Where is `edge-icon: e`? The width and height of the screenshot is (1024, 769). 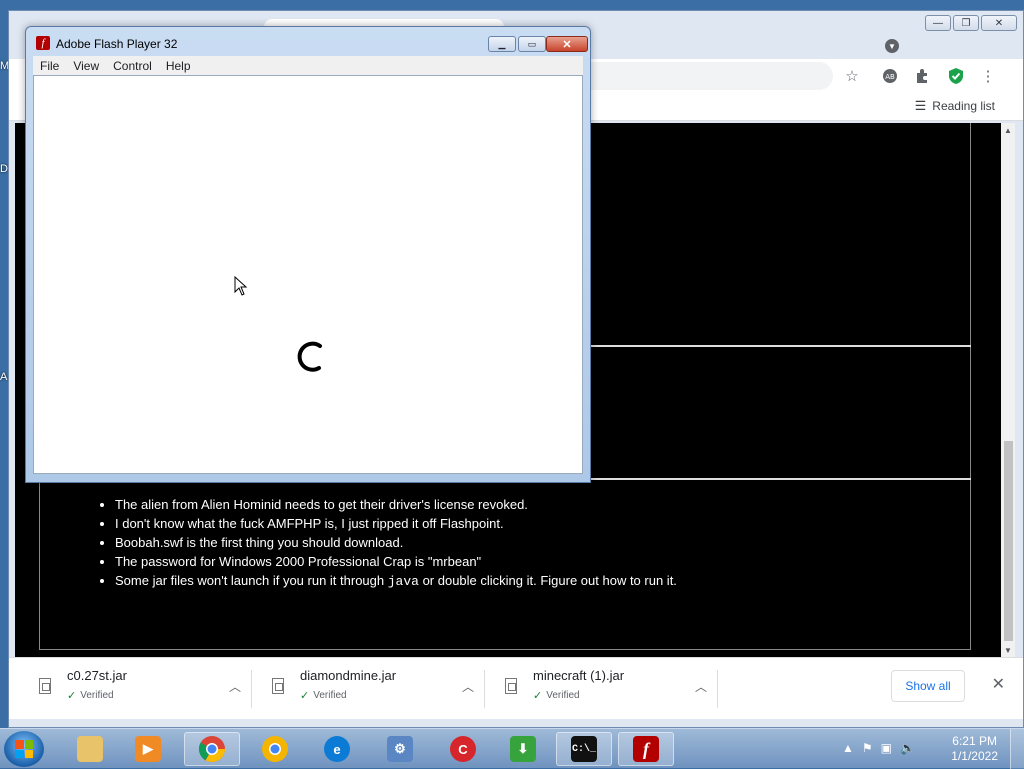 edge-icon: e is located at coordinates (337, 749).